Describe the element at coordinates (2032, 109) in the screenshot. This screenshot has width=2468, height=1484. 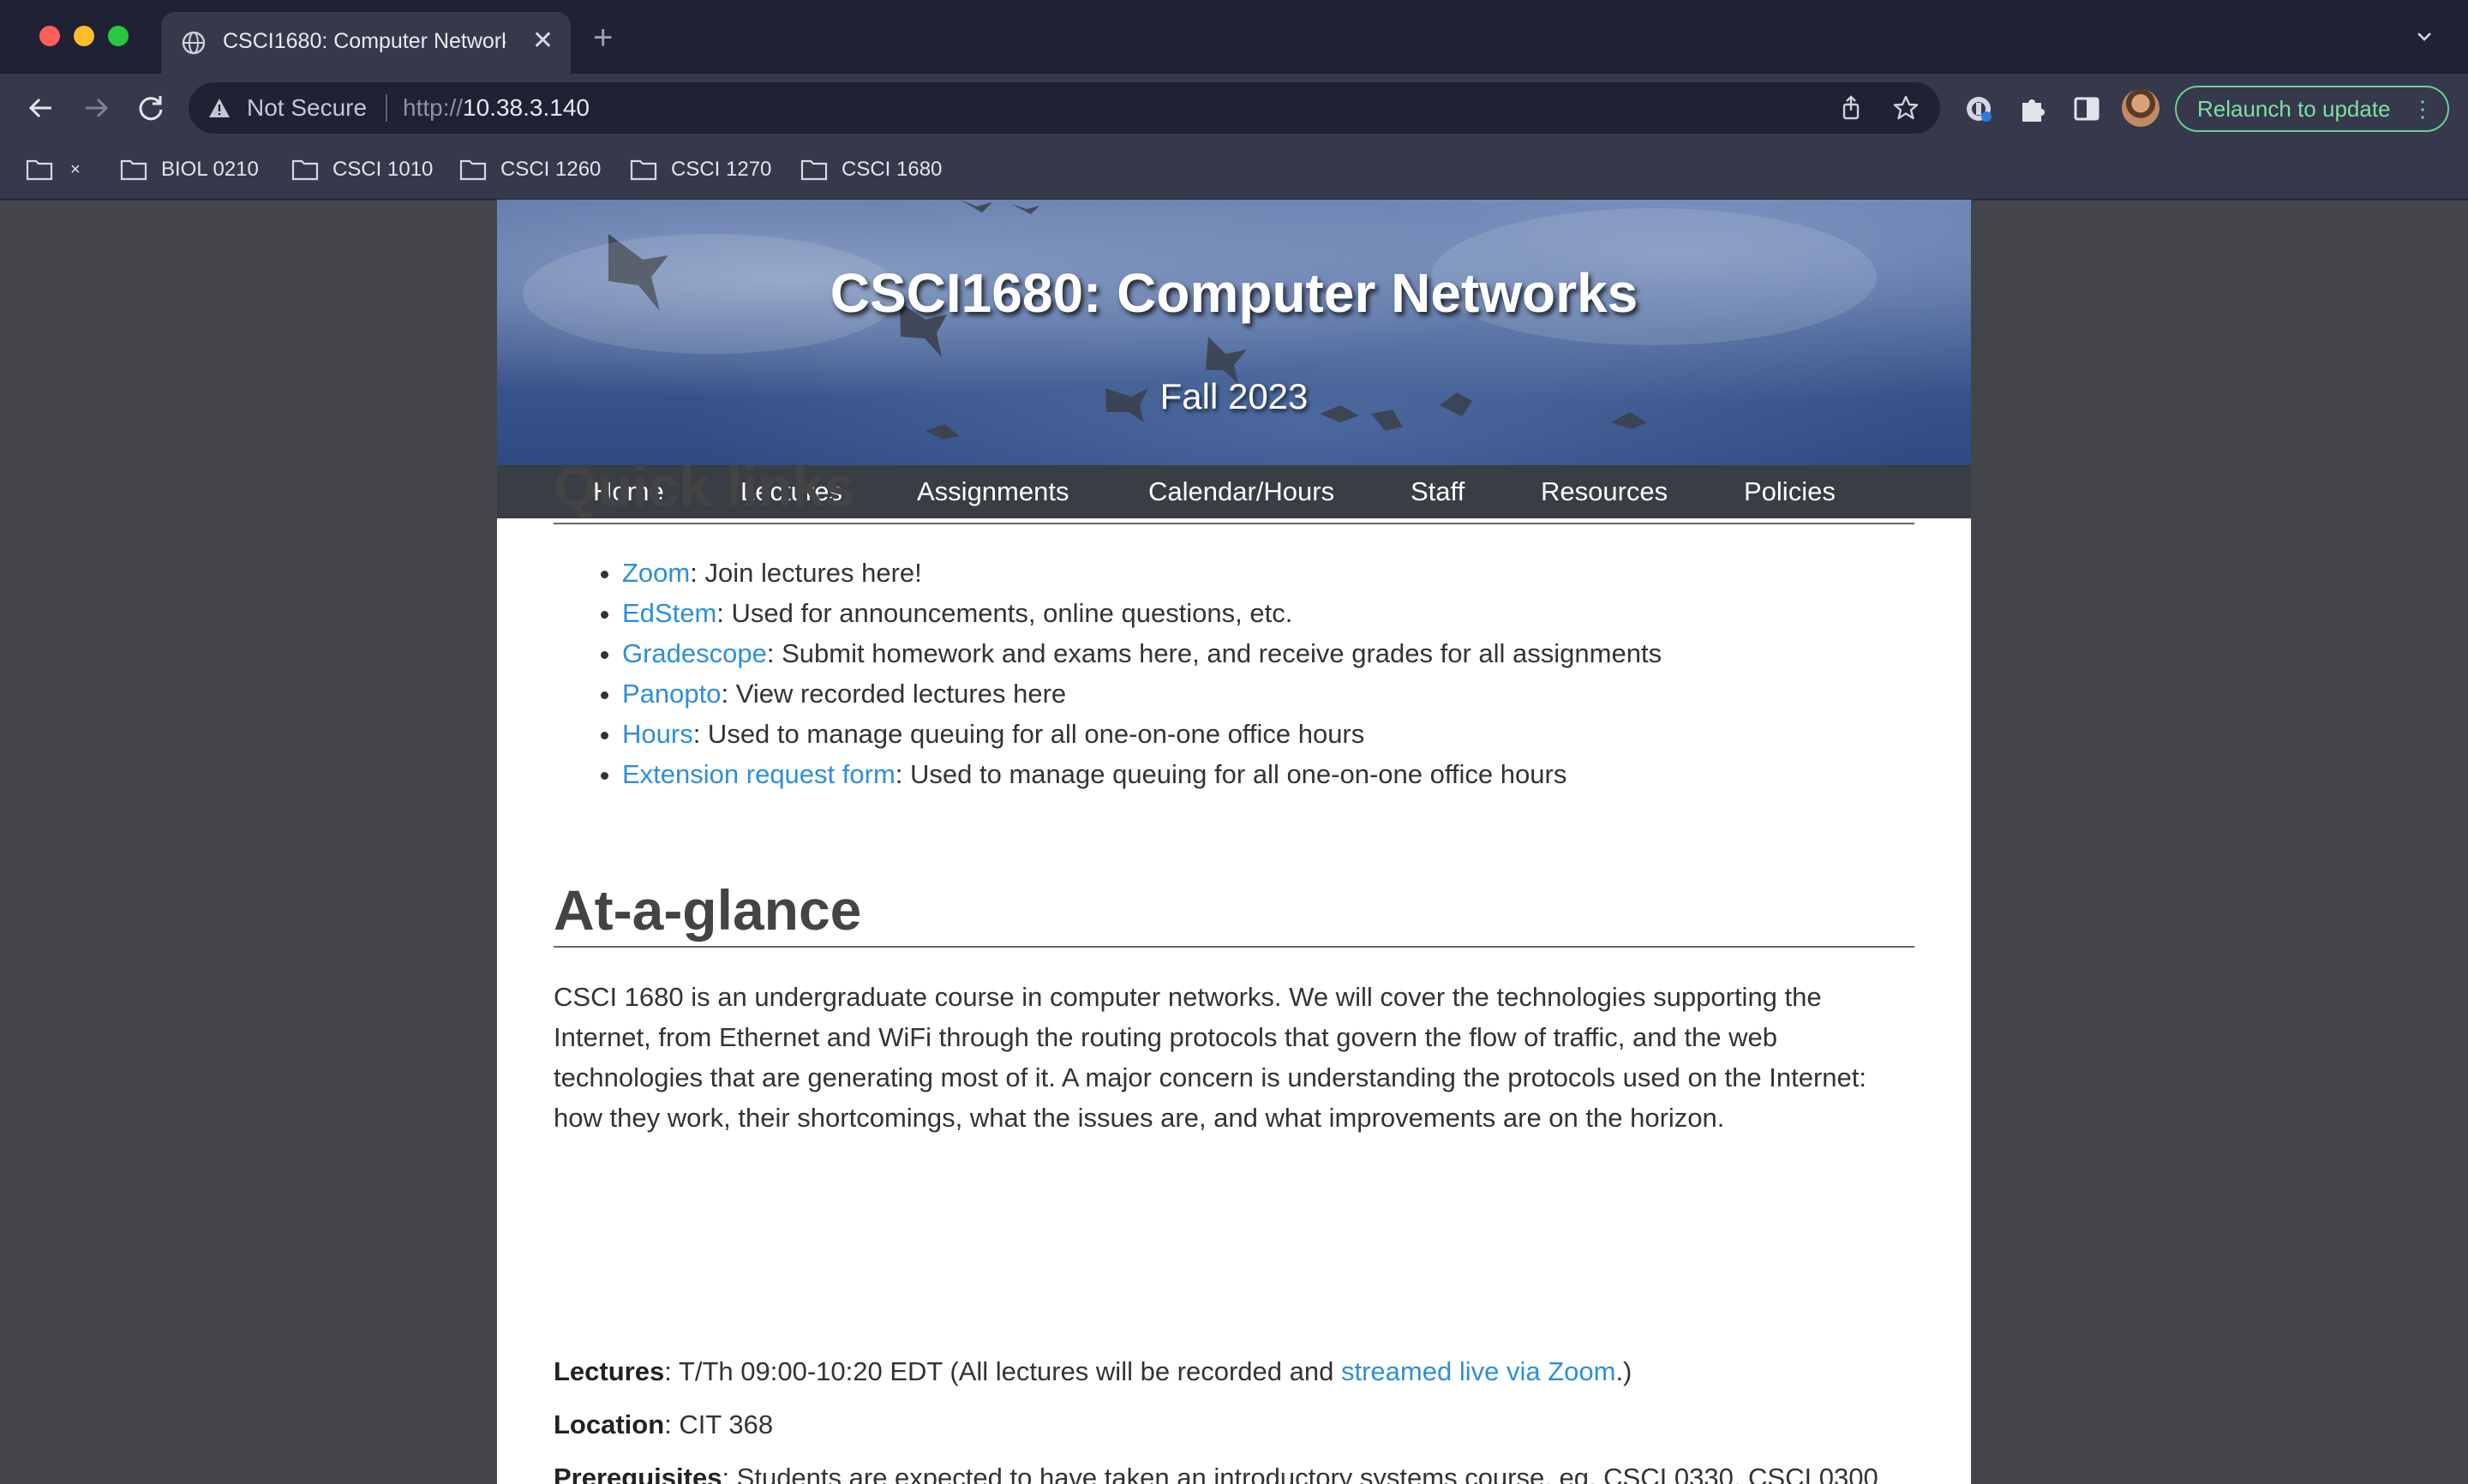
I see `extensions-puzzle-icon` at that location.